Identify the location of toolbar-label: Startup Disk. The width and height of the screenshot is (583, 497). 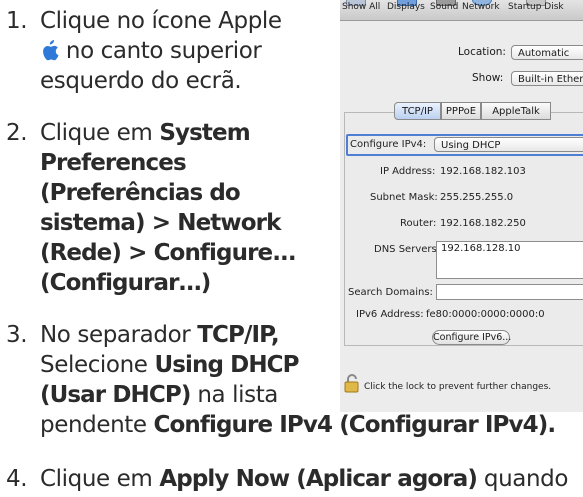
(536, 7).